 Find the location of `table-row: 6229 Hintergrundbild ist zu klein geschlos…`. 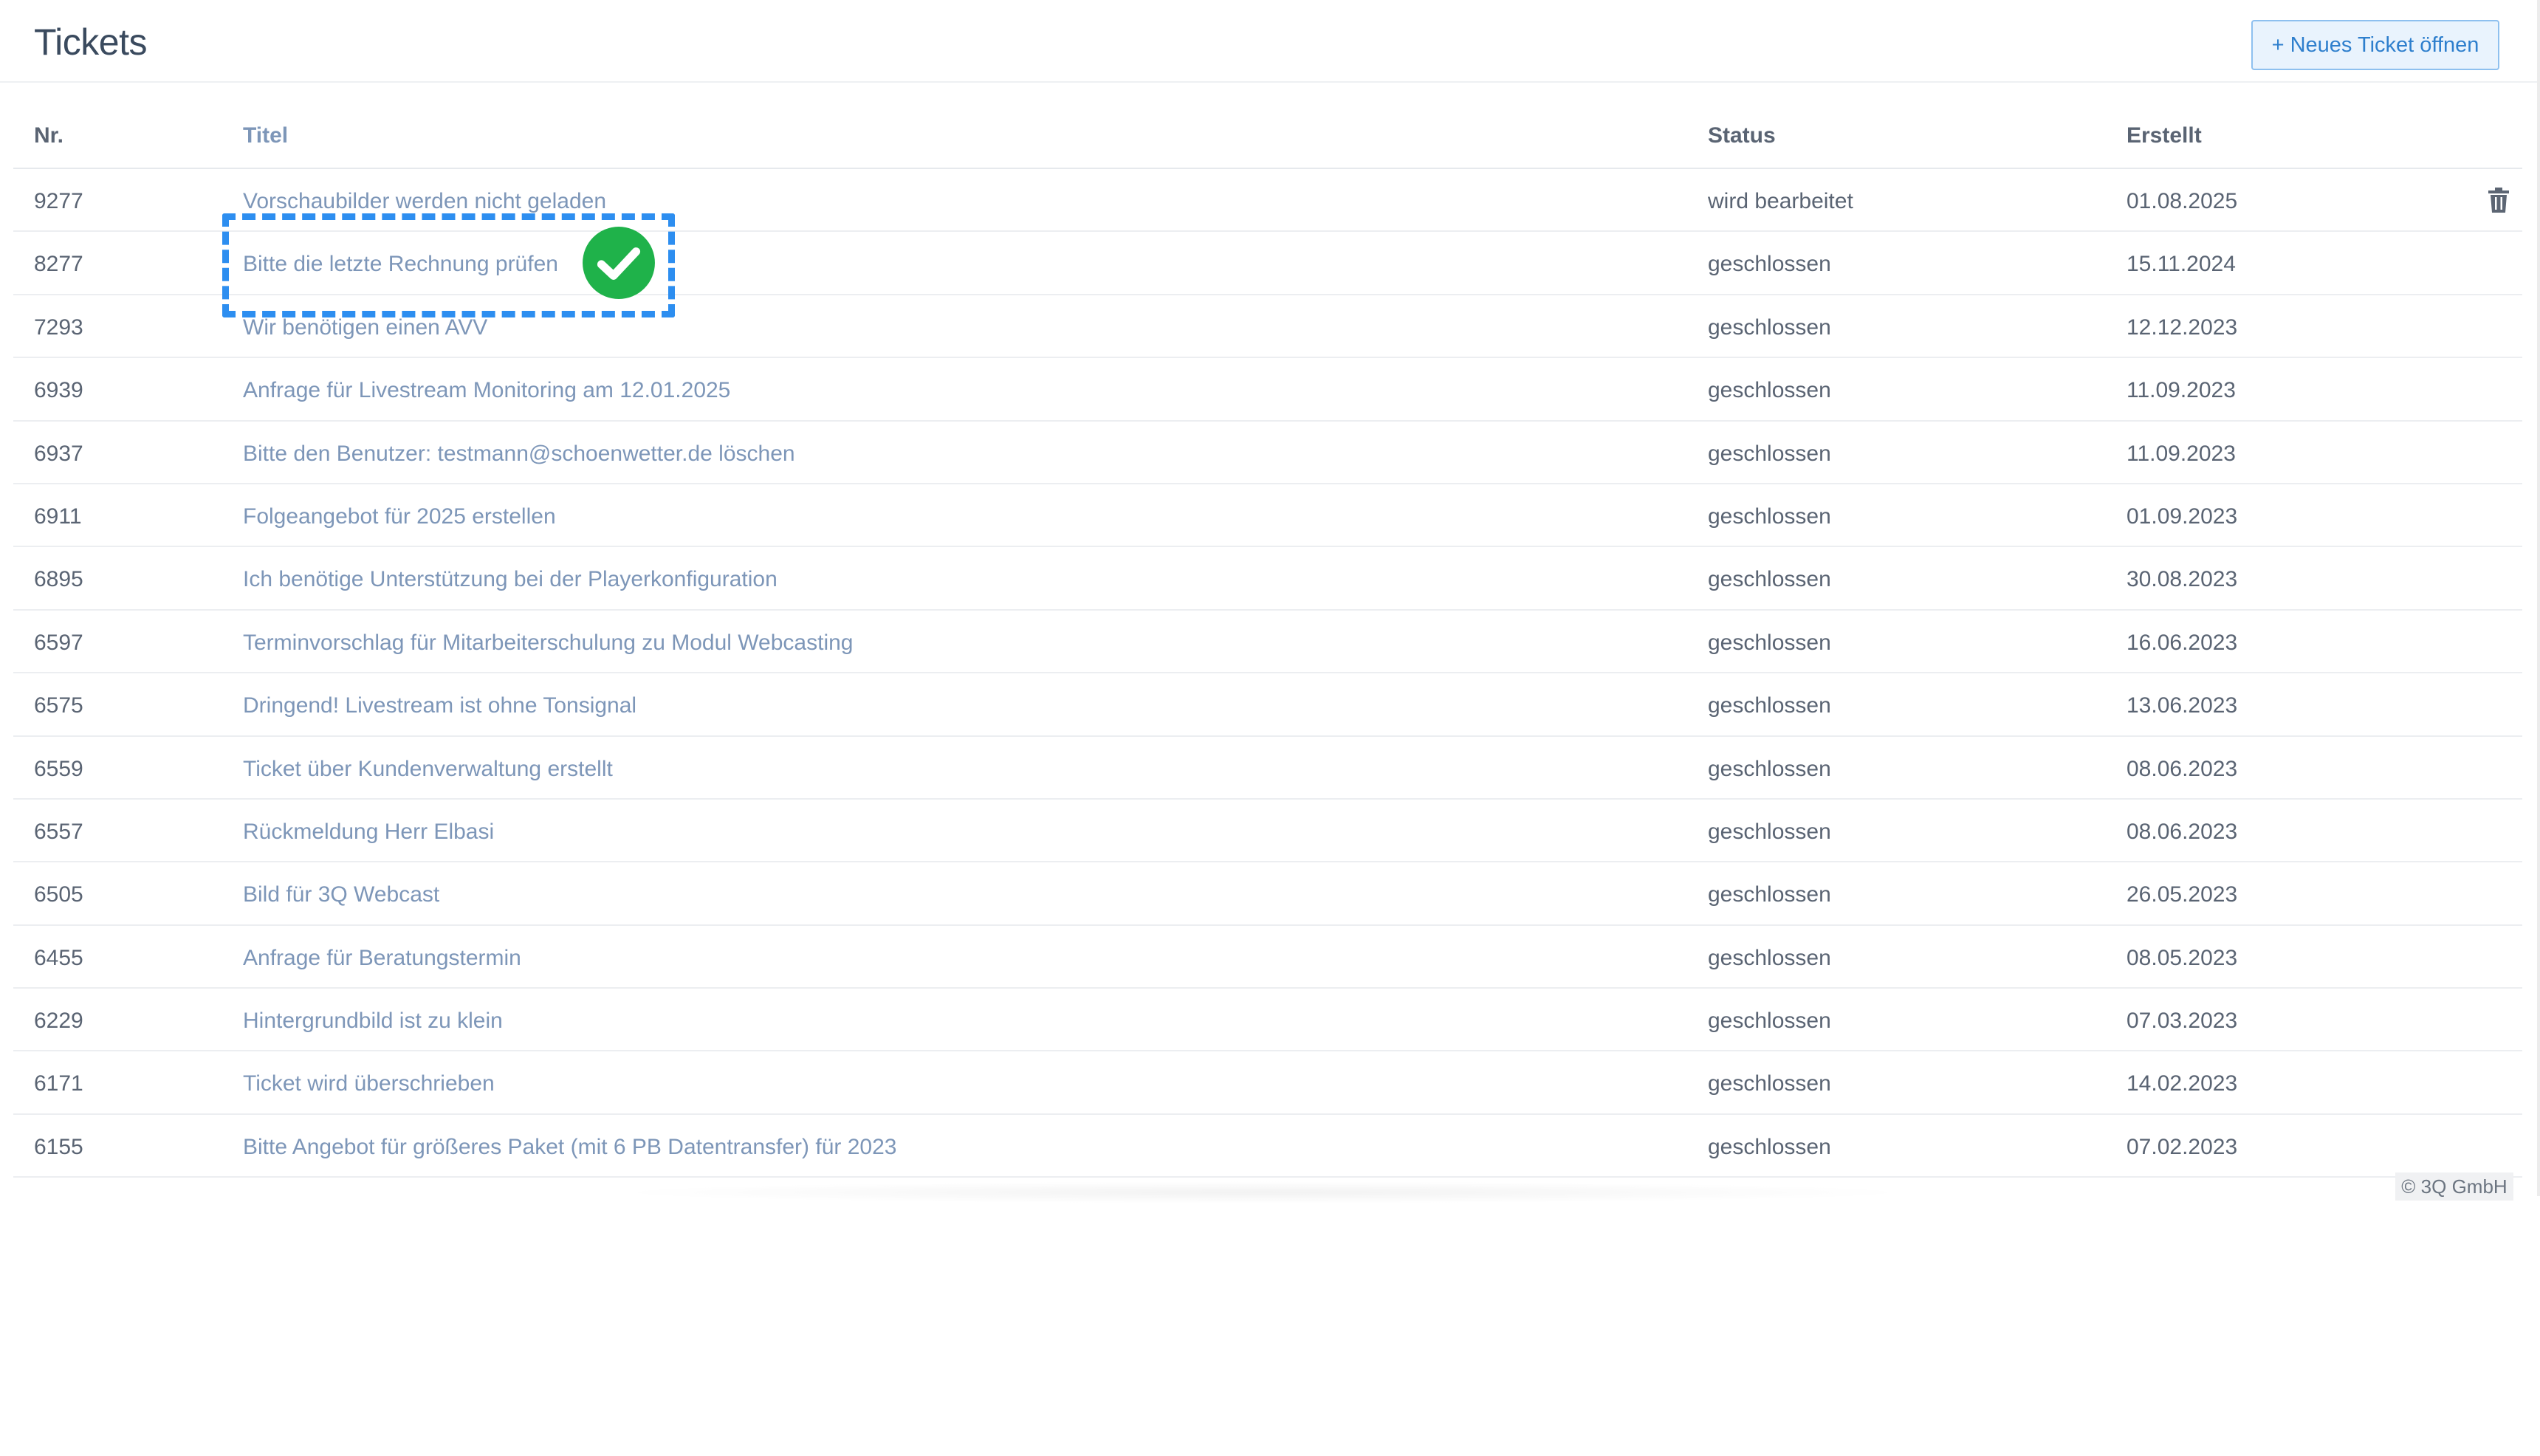

table-row: 6229 Hintergrundbild ist zu klein geschlos… is located at coordinates (1267, 1021).